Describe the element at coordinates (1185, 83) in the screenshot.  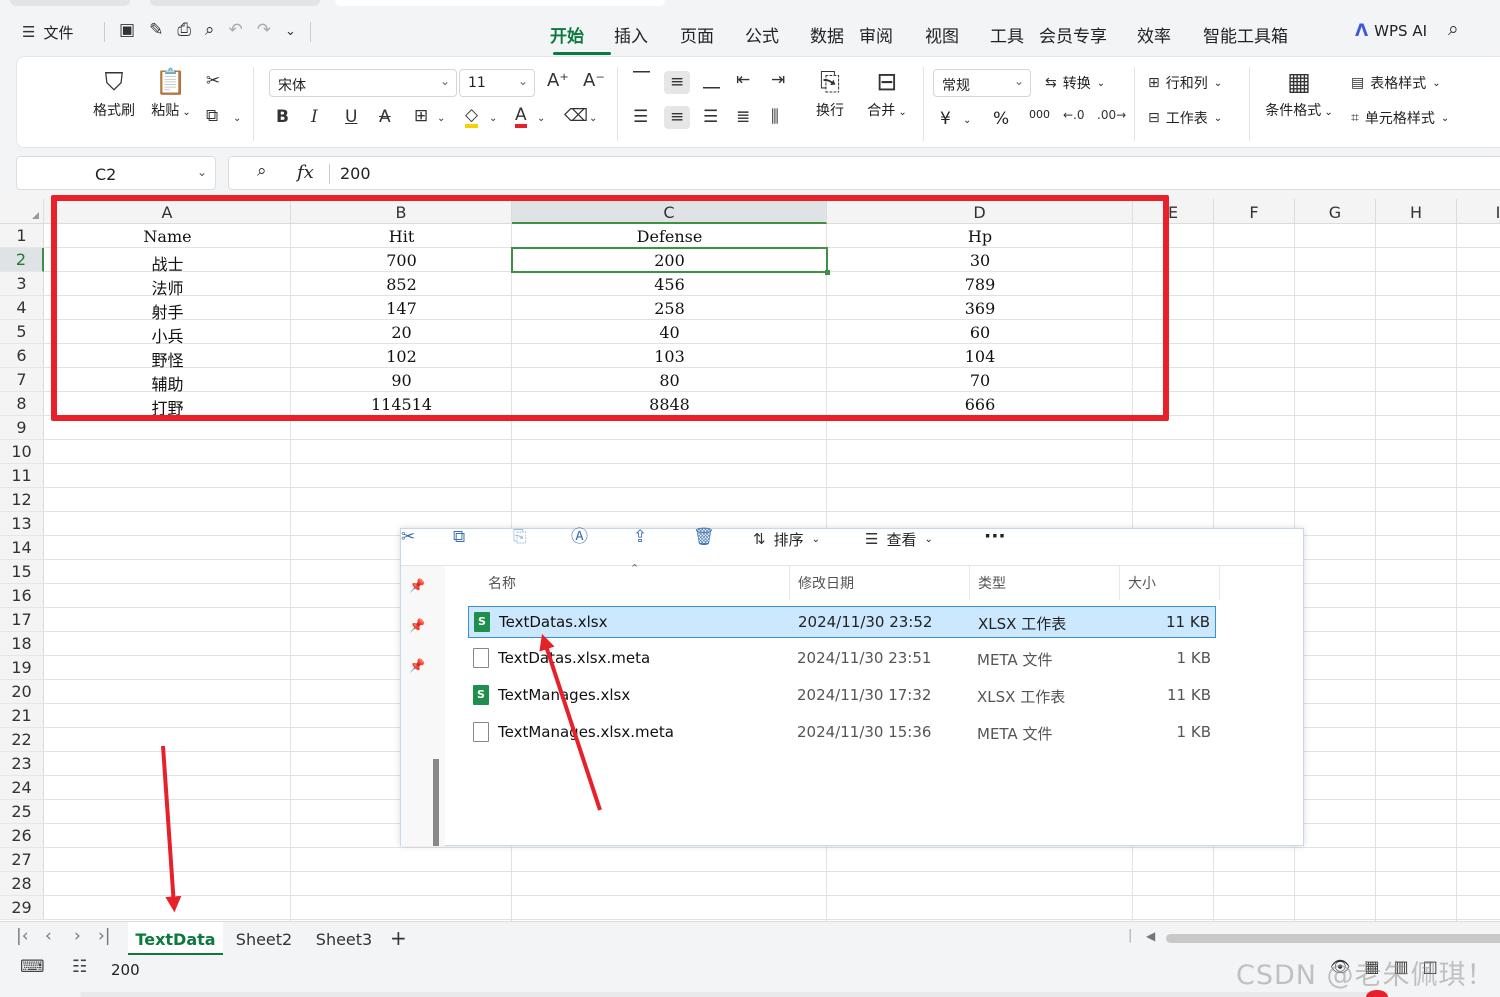
I see `row-col-button: ⊞ 行和列 ⌄` at that location.